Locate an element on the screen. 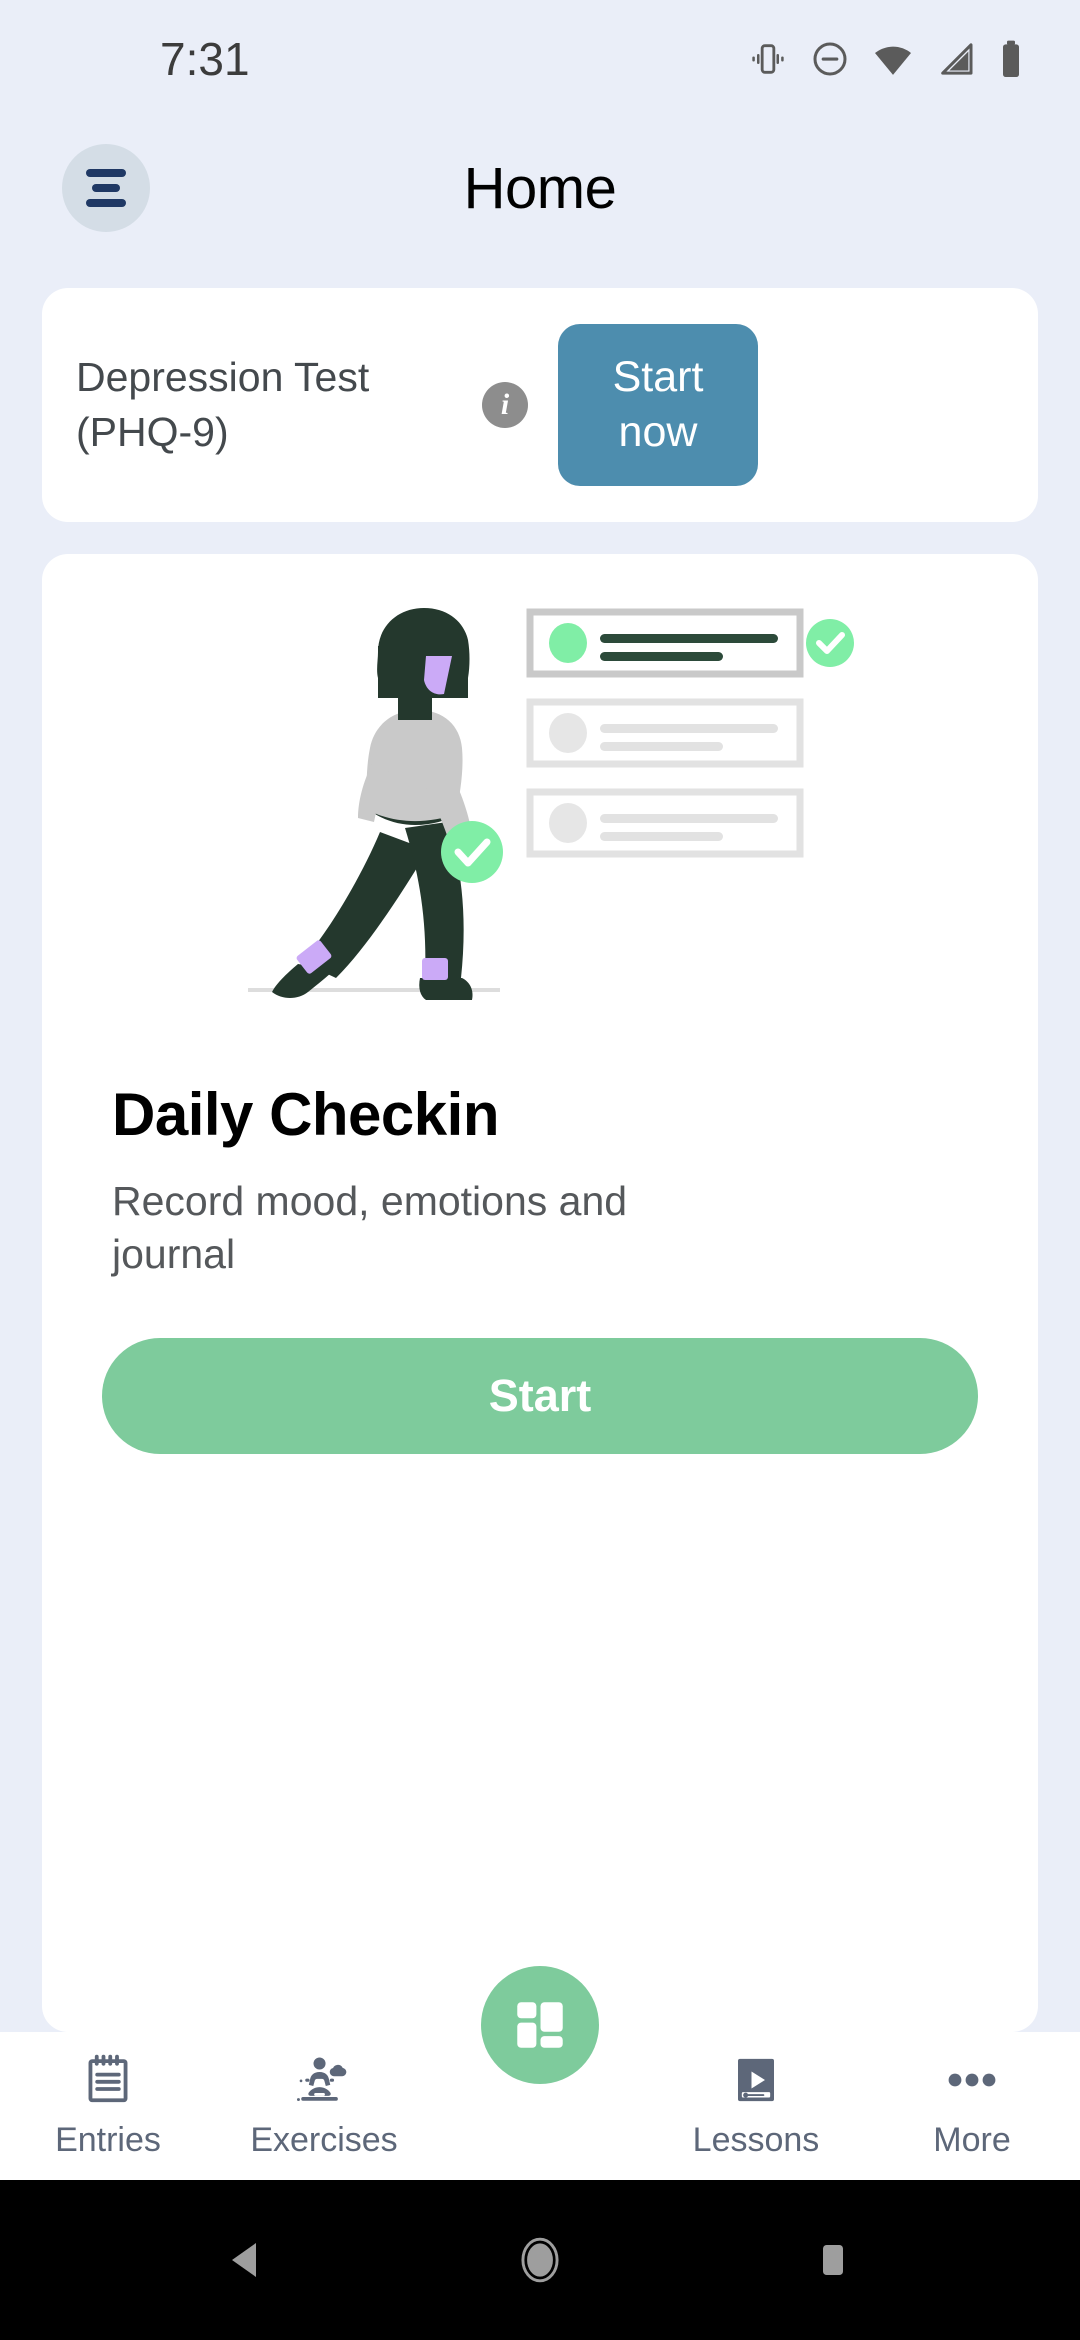 The image size is (1080, 2340). walking-person is located at coordinates (372, 804).